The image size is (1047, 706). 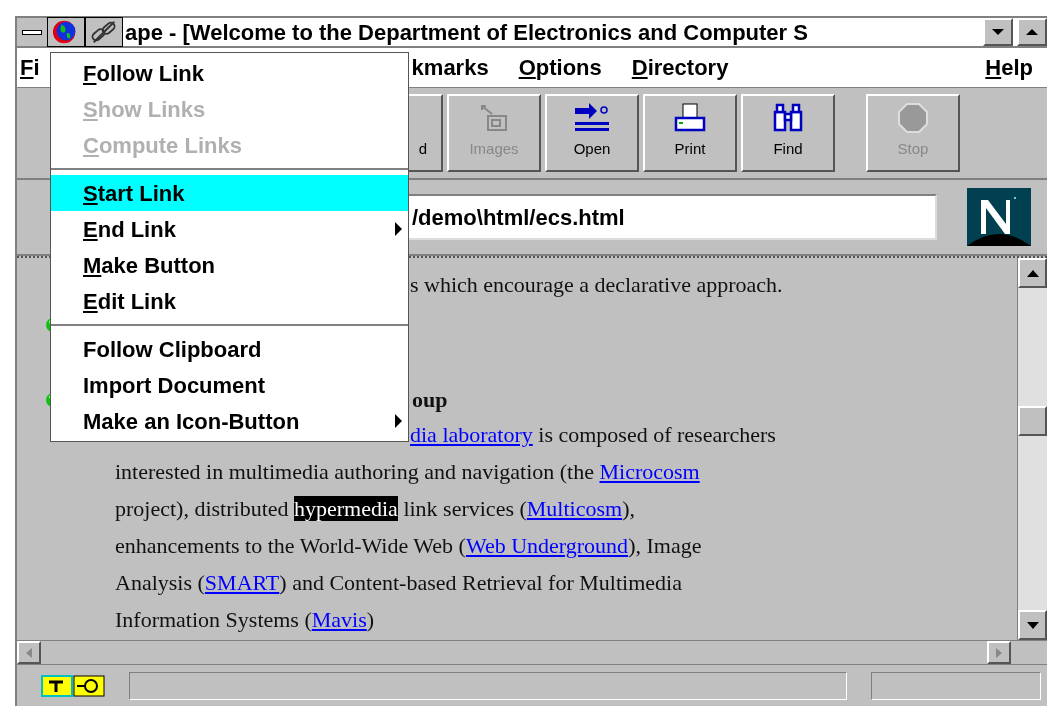 What do you see at coordinates (680, 67) in the screenshot?
I see `menu-item: Directory` at bounding box center [680, 67].